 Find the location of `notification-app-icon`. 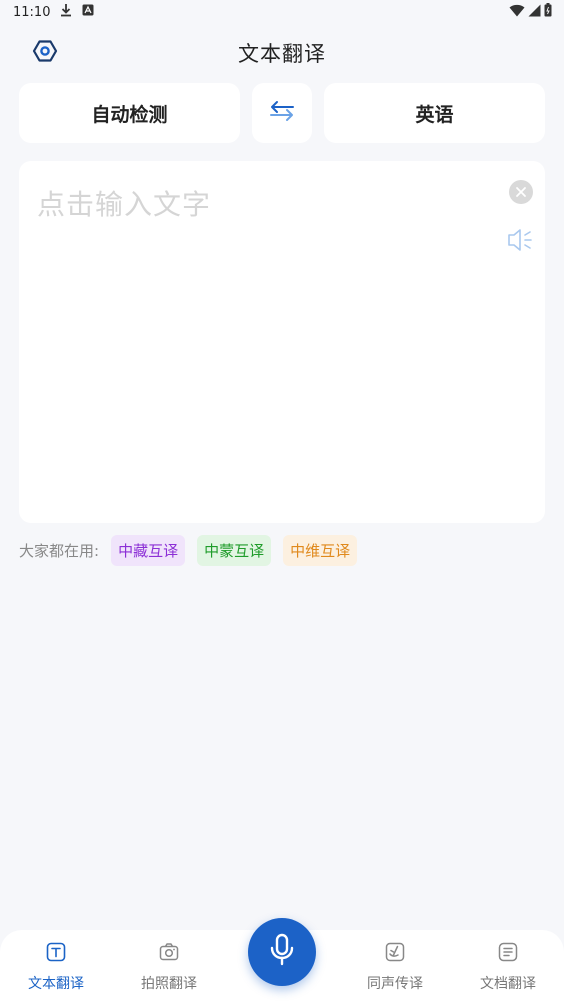

notification-app-icon is located at coordinates (88, 12).